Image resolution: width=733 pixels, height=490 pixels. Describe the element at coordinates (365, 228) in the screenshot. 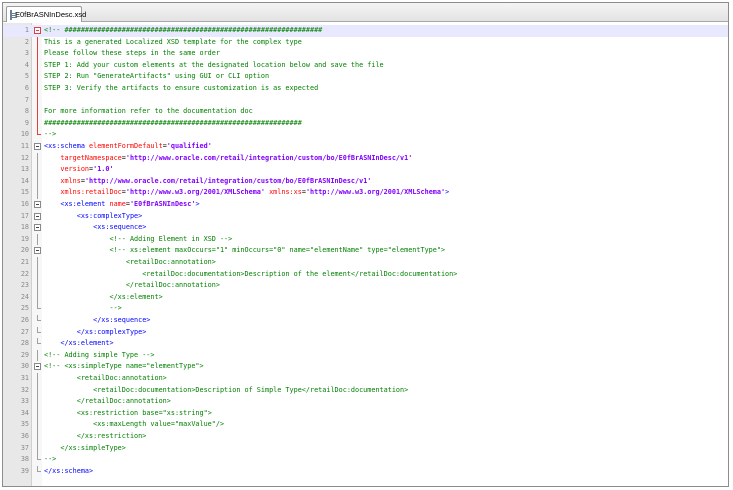

I see `code-line: 18 <xs:sequence>` at that location.